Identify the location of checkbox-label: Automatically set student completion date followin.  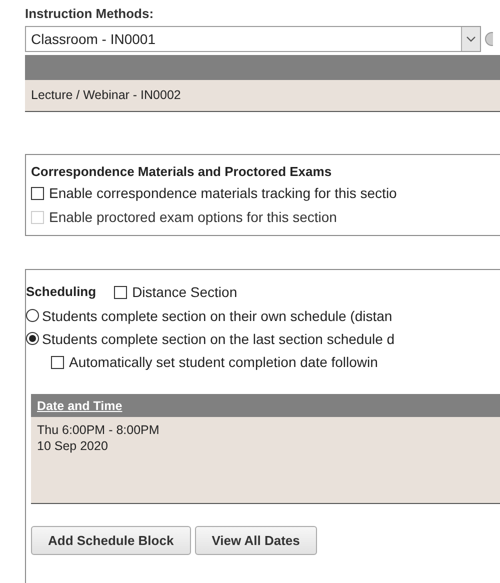
(223, 362).